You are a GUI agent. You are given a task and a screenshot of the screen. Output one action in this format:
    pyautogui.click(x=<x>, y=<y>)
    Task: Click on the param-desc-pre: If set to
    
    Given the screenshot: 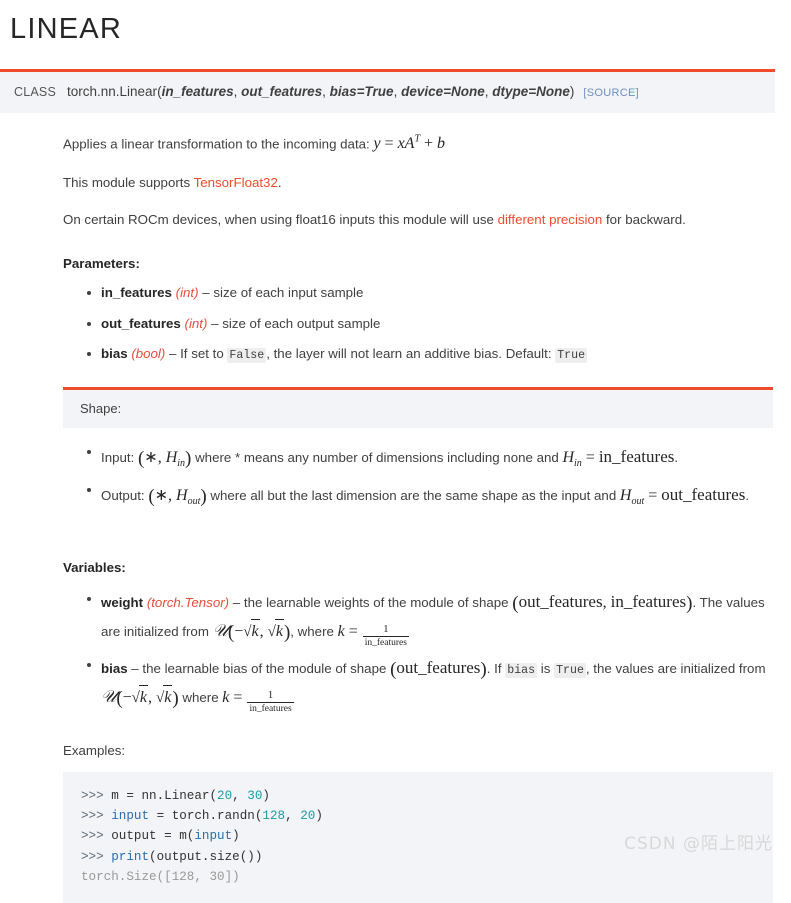 What is the action you would take?
    pyautogui.click(x=203, y=353)
    